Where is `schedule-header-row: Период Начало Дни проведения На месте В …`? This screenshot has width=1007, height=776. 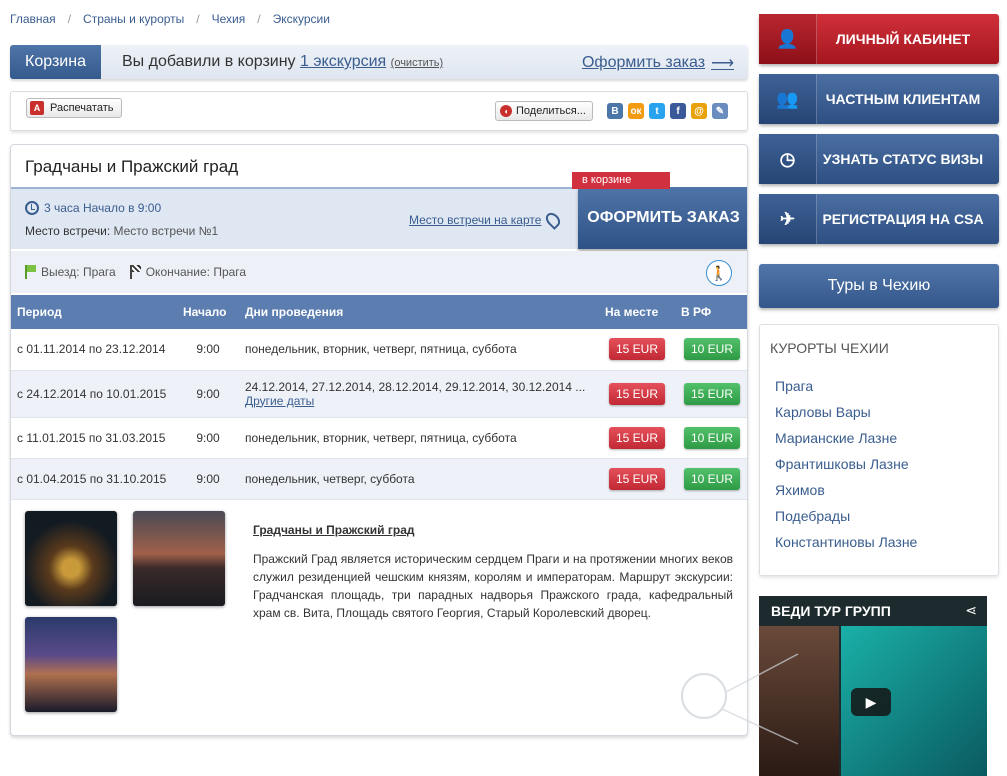
schedule-header-row: Период Начало Дни проведения На месте В … is located at coordinates (379, 312).